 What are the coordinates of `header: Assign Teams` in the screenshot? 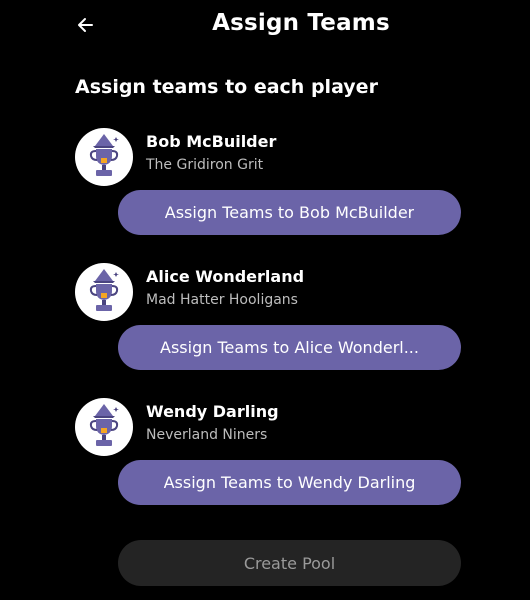 It's located at (265, 25).